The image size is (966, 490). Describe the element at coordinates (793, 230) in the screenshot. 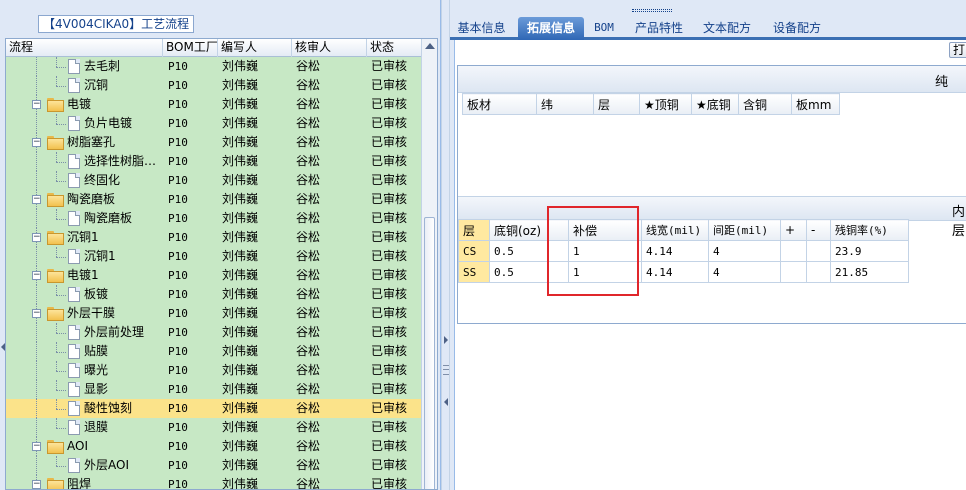

I see `inner-table-header: +` at that location.